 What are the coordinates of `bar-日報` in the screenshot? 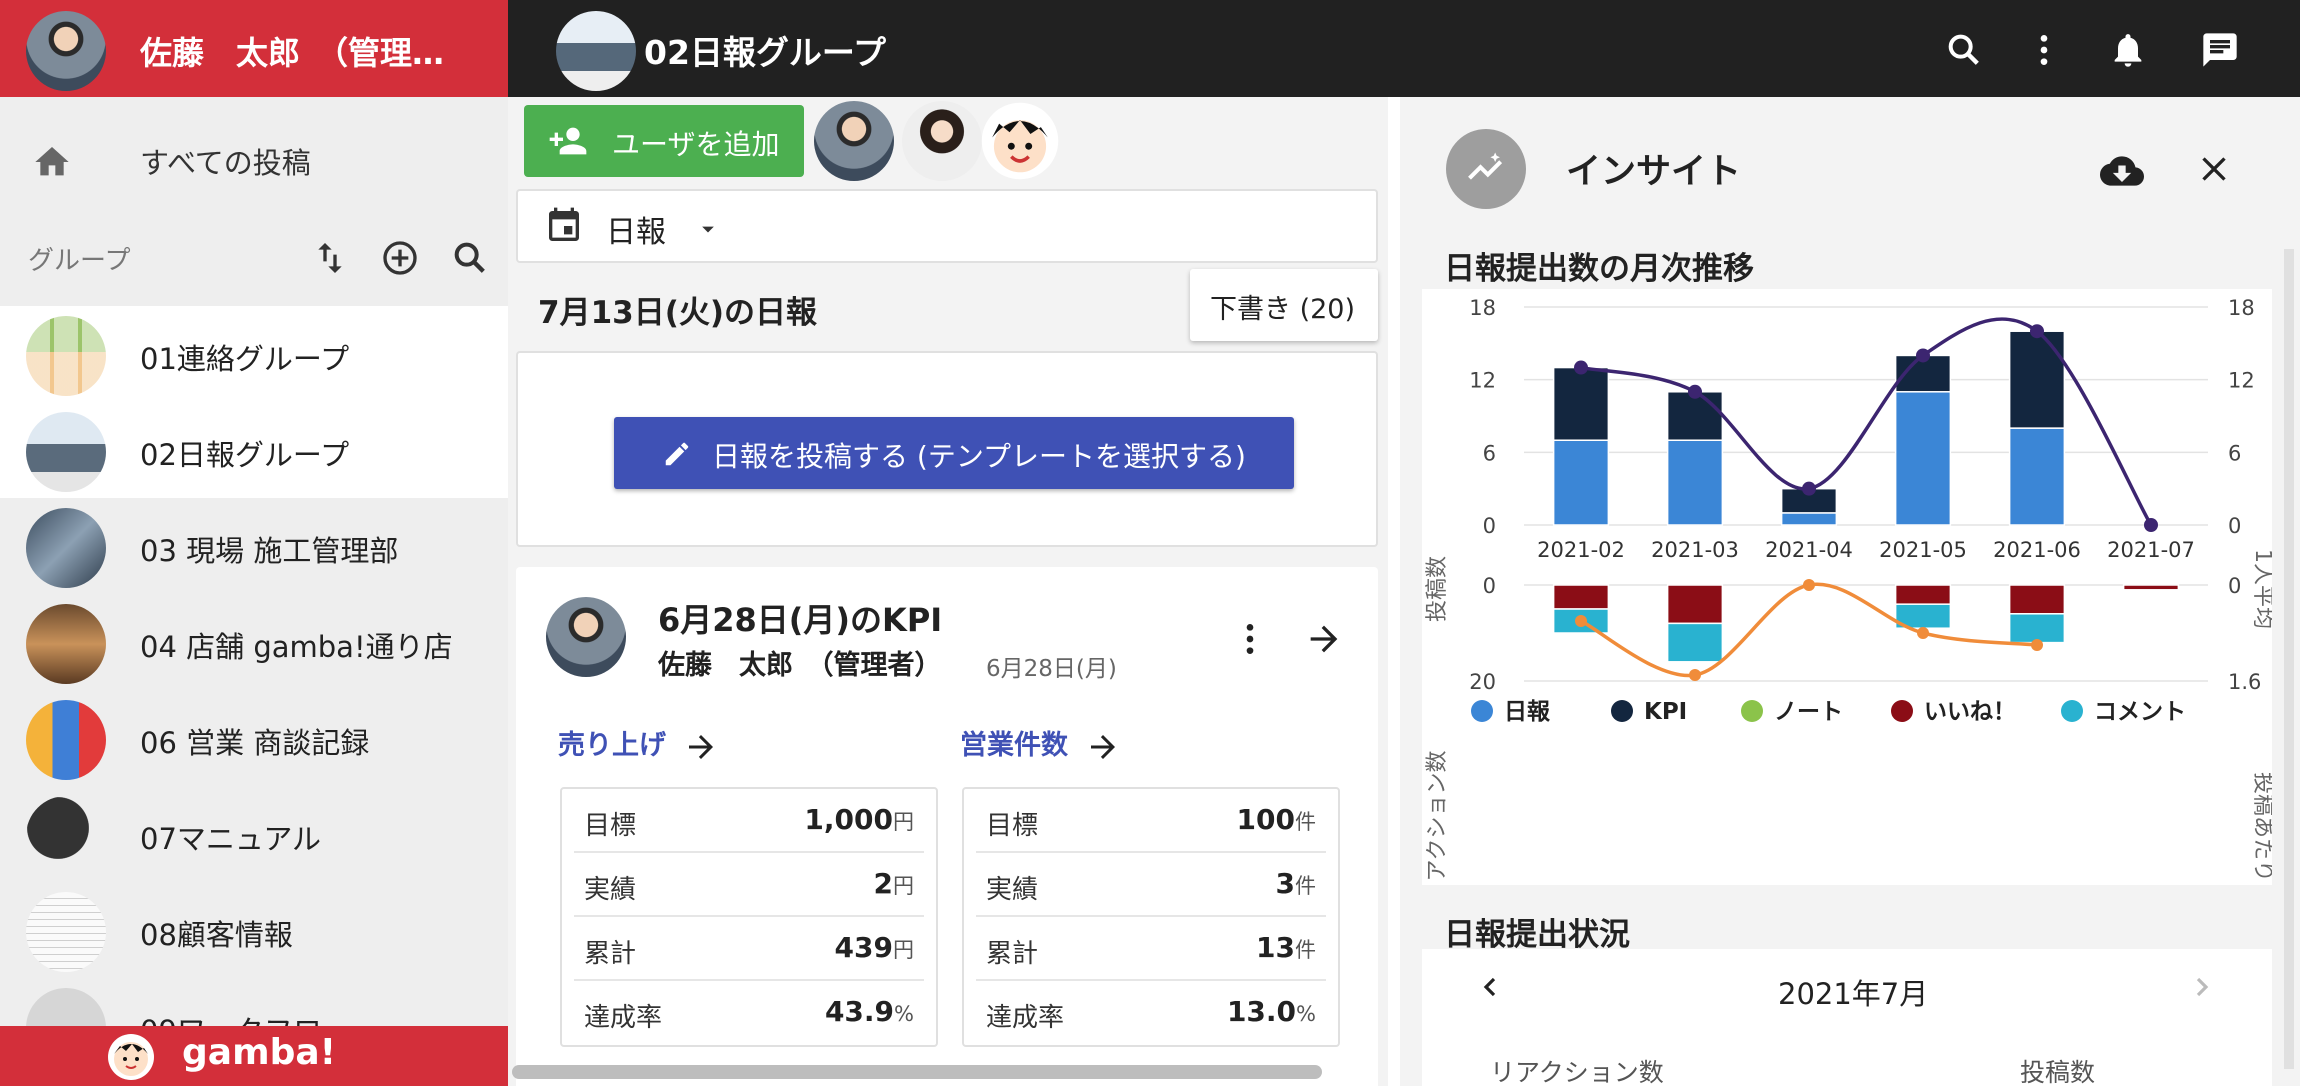 It's located at (2037, 476).